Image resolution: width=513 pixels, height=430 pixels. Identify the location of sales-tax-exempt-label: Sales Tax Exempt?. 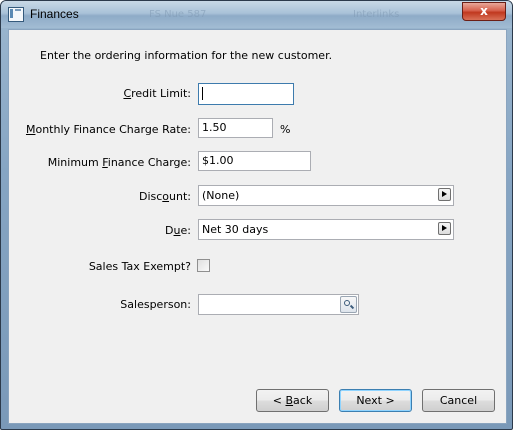
(139, 266).